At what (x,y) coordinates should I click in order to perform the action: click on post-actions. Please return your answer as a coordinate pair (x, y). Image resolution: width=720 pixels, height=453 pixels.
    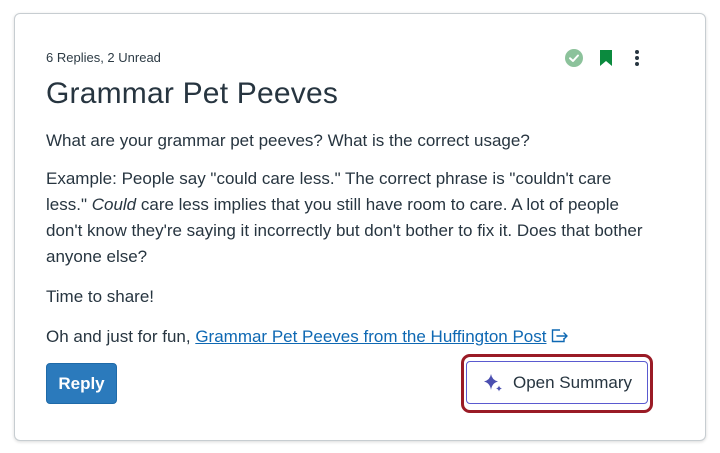
    Looking at the image, I should click on (603, 58).